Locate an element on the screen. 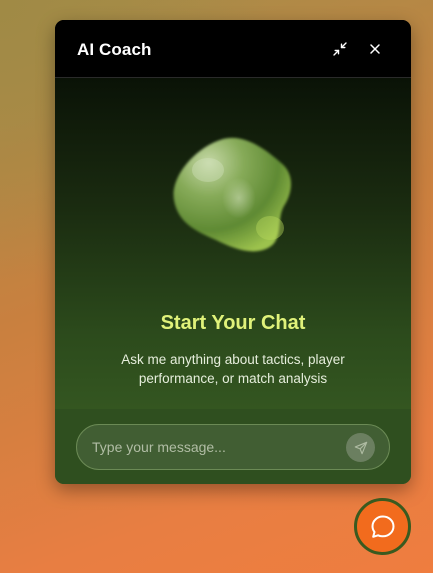 The width and height of the screenshot is (433, 573). chat-launcher-button is located at coordinates (382, 526).